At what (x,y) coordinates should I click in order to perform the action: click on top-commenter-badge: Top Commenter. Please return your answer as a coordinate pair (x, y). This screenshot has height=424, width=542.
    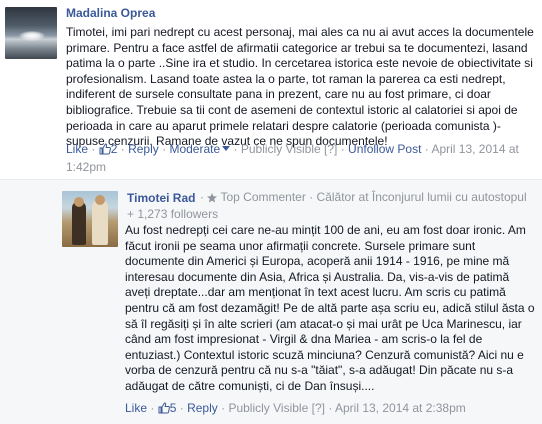
    Looking at the image, I should click on (263, 197).